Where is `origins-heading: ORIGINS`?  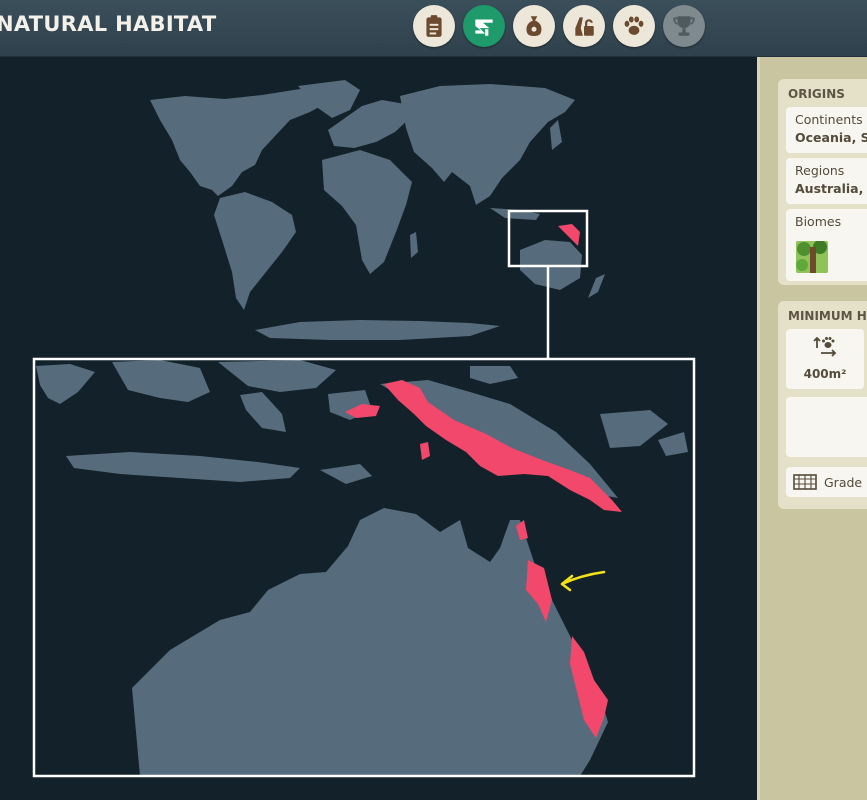 origins-heading: ORIGINS is located at coordinates (816, 94).